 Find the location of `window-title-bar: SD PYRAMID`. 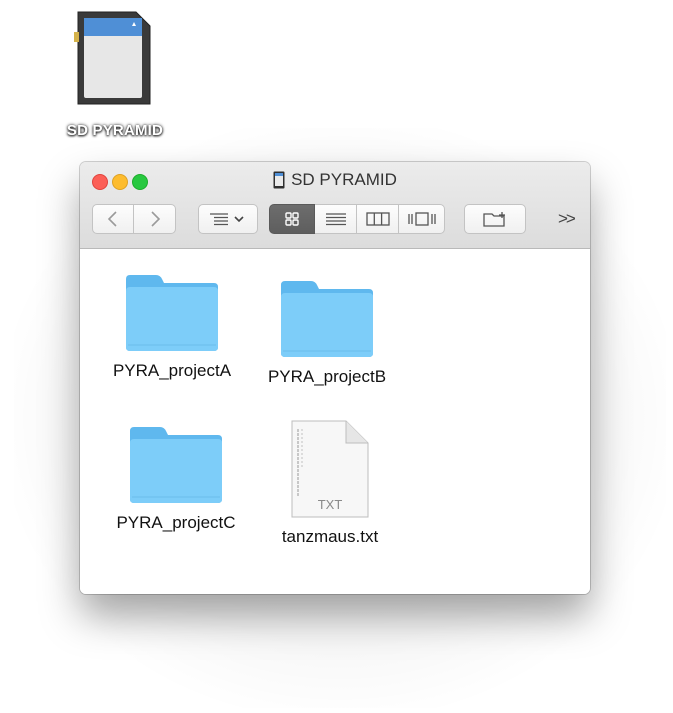

window-title-bar: SD PYRAMID is located at coordinates (335, 180).